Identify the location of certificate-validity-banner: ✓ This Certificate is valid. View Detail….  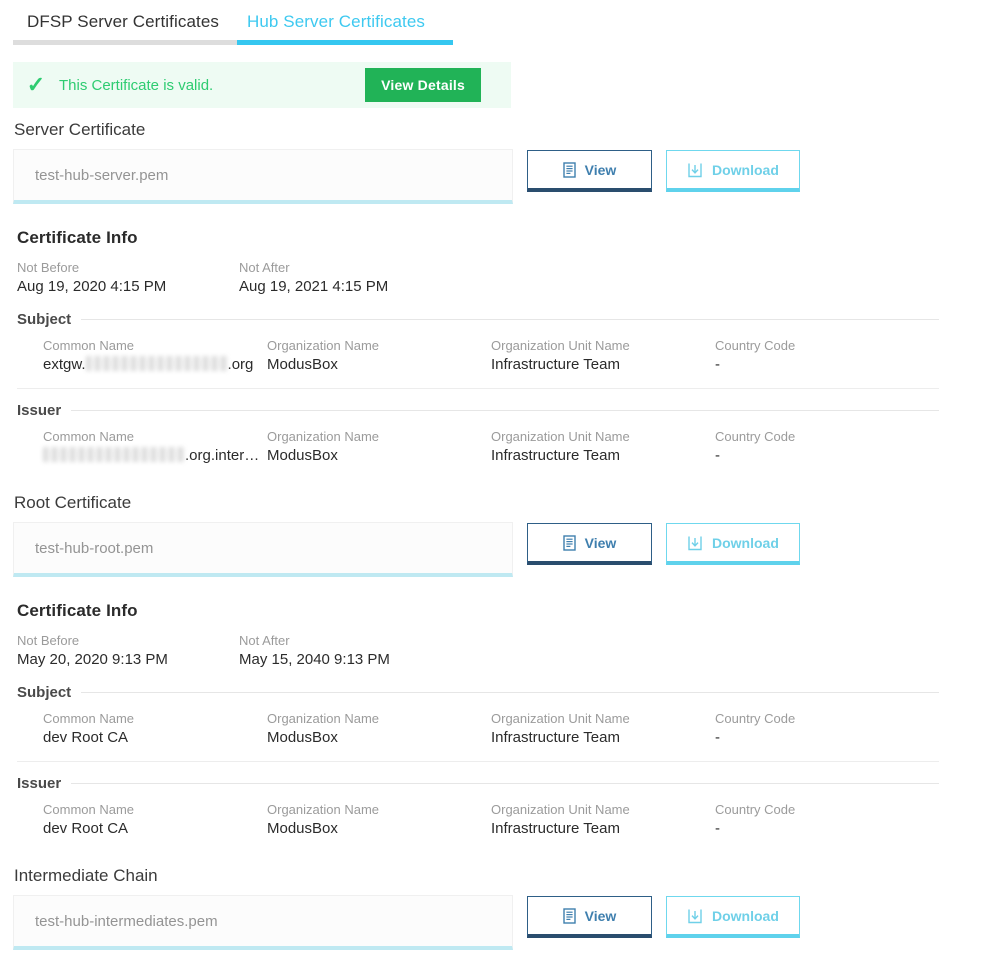
(262, 85).